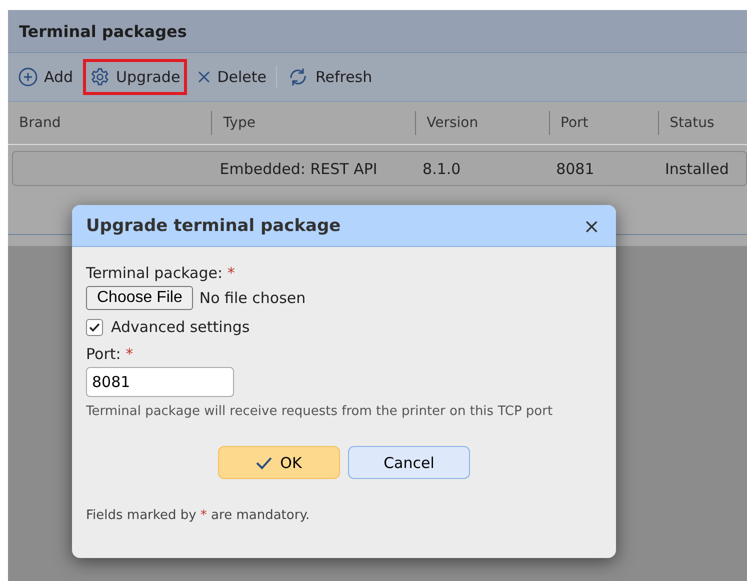 The height and width of the screenshot is (581, 747). What do you see at coordinates (140, 298) in the screenshot?
I see `choose-file-button: Choose File` at bounding box center [140, 298].